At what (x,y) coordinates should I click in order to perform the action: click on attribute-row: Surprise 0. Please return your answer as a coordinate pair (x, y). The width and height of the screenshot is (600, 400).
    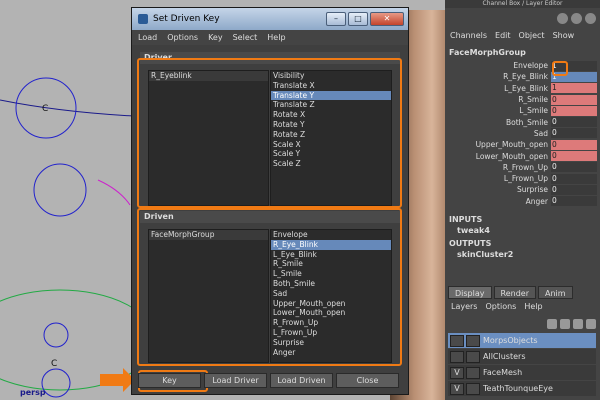
    Looking at the image, I should click on (522, 189).